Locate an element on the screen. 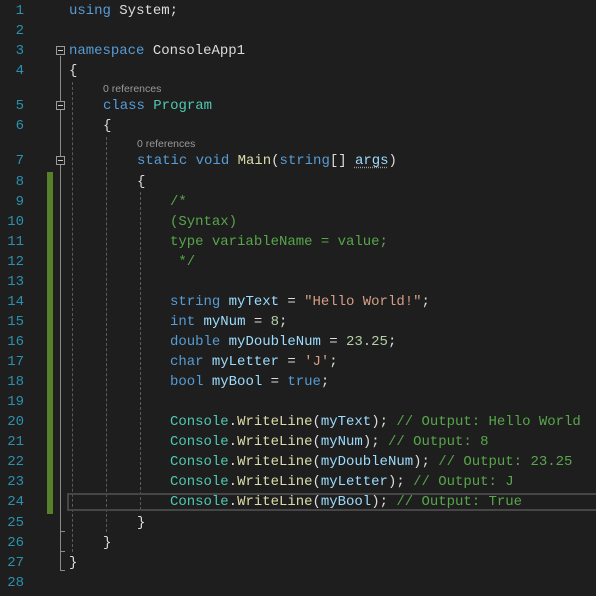 The image size is (596, 596). line-number: 24 is located at coordinates (15, 502).